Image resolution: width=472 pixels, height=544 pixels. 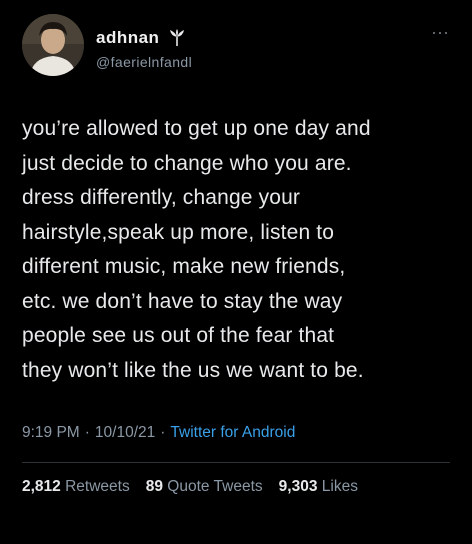 I want to click on tulip-icon, so click(x=177, y=38).